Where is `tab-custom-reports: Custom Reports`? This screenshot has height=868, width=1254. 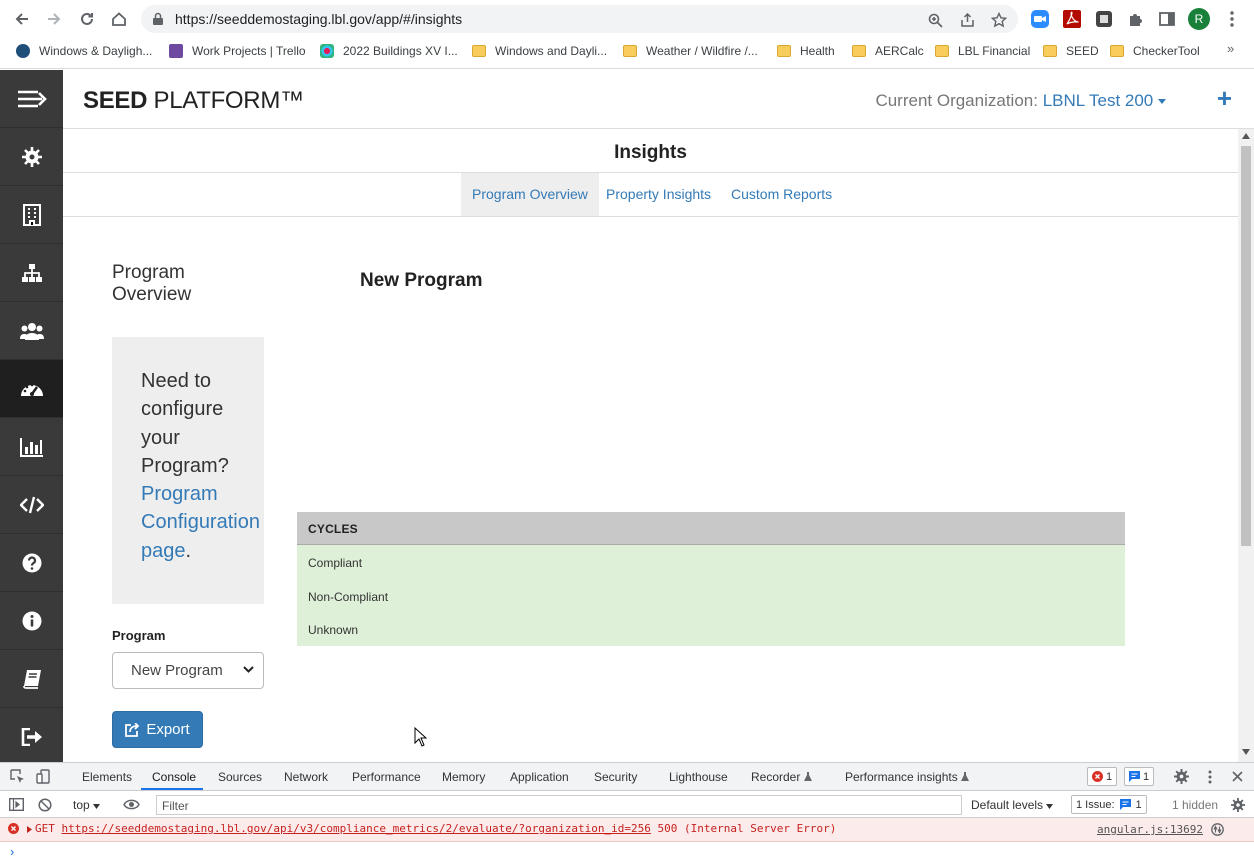
tab-custom-reports: Custom Reports is located at coordinates (781, 194).